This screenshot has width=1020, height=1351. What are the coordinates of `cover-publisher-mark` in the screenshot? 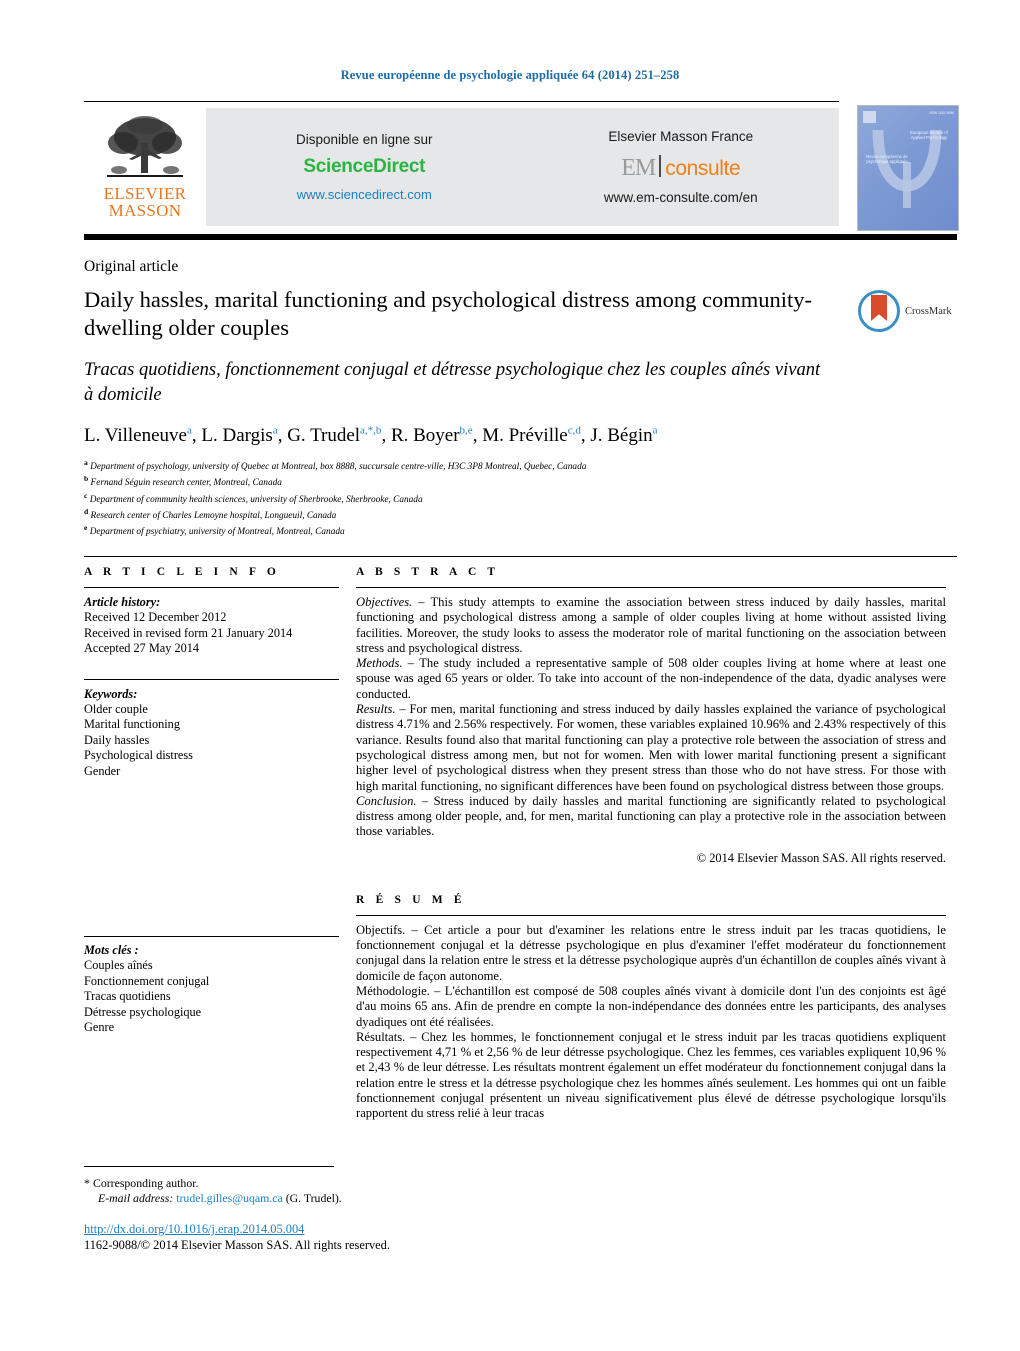 It's located at (869, 117).